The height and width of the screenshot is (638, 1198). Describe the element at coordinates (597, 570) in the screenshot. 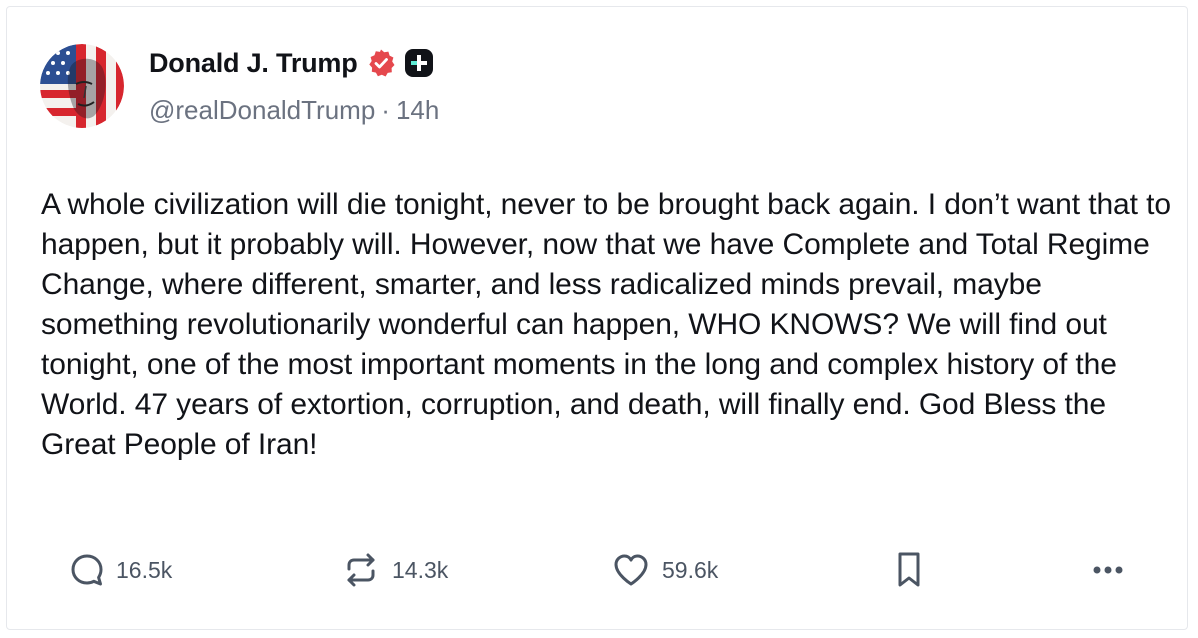

I see `post-actions-bar: 16.5k 14.3k 59.6k` at that location.